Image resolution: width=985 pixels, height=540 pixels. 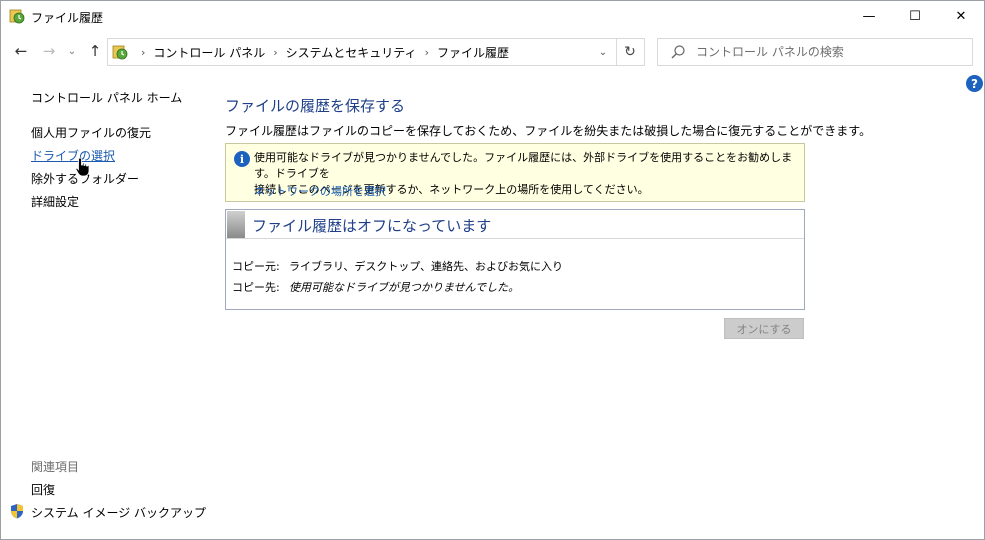 What do you see at coordinates (764, 328) in the screenshot?
I see `turn-on-button: オンにする` at bounding box center [764, 328].